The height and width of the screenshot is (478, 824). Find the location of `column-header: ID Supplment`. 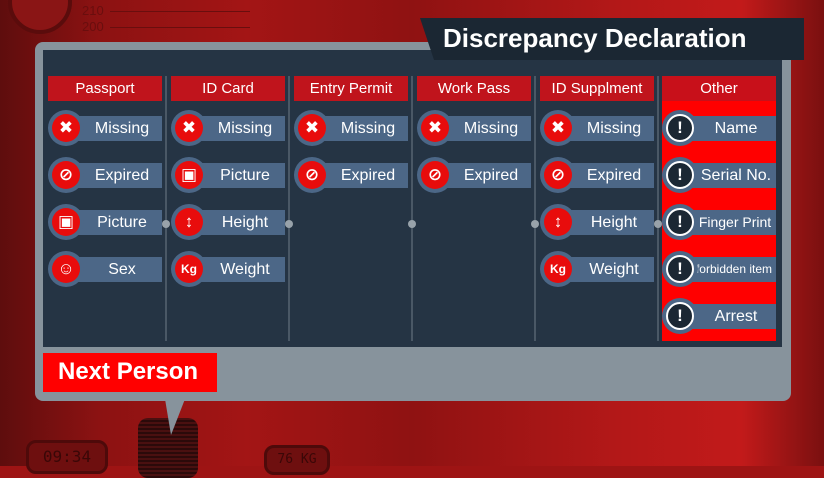

column-header: ID Supplment is located at coordinates (597, 88).